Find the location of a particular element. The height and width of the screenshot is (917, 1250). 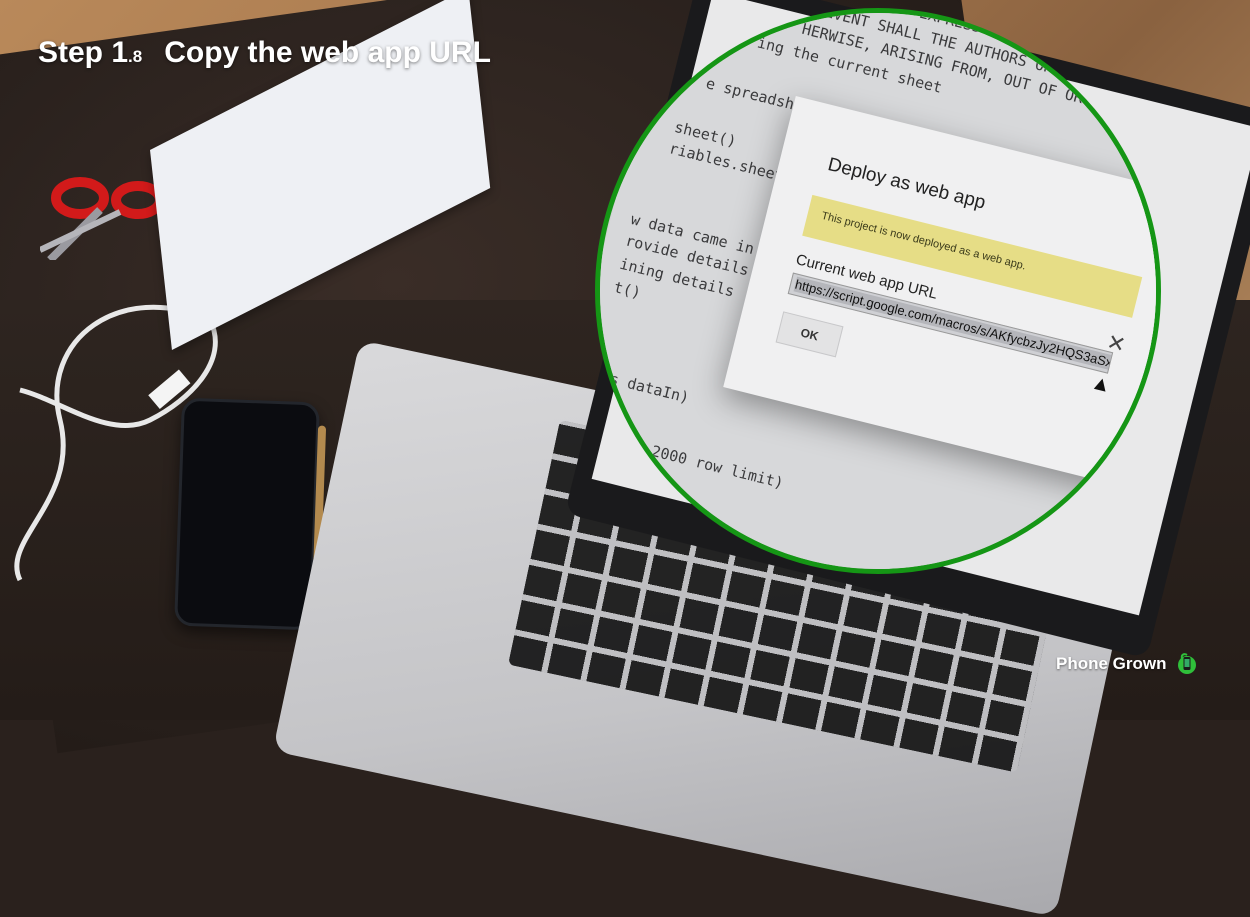

scissors-icon is located at coordinates (102, 218).